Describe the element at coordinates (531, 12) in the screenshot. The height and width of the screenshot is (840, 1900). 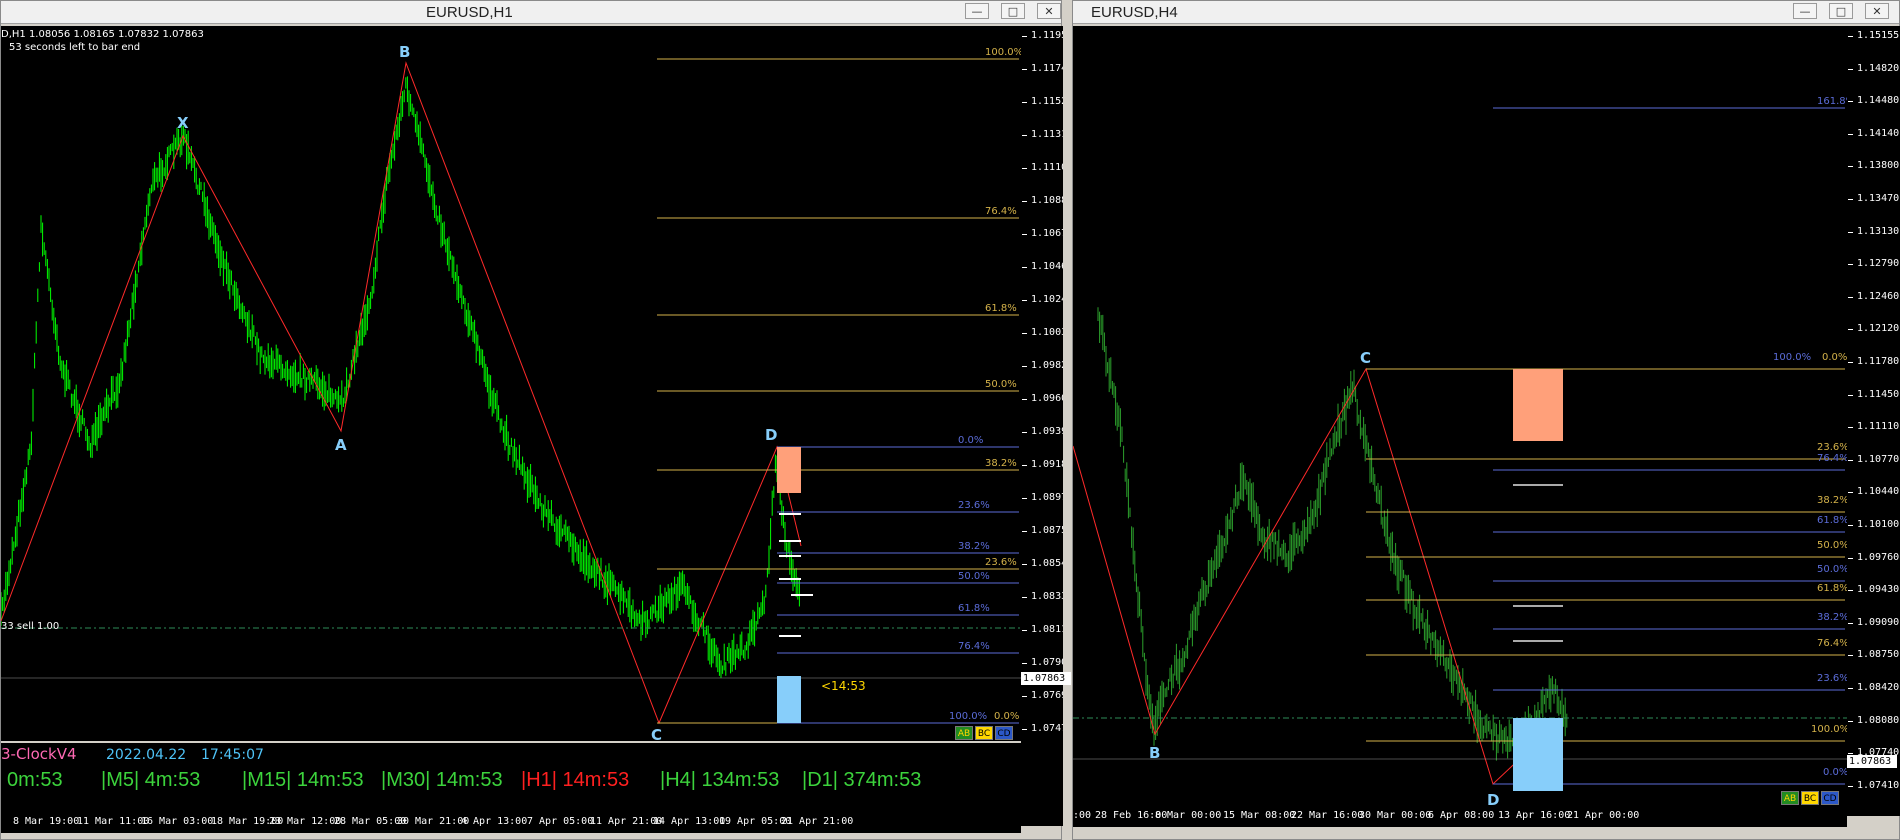
I see `titlebar-h1: EURUSD,H1 — □ ✕` at that location.